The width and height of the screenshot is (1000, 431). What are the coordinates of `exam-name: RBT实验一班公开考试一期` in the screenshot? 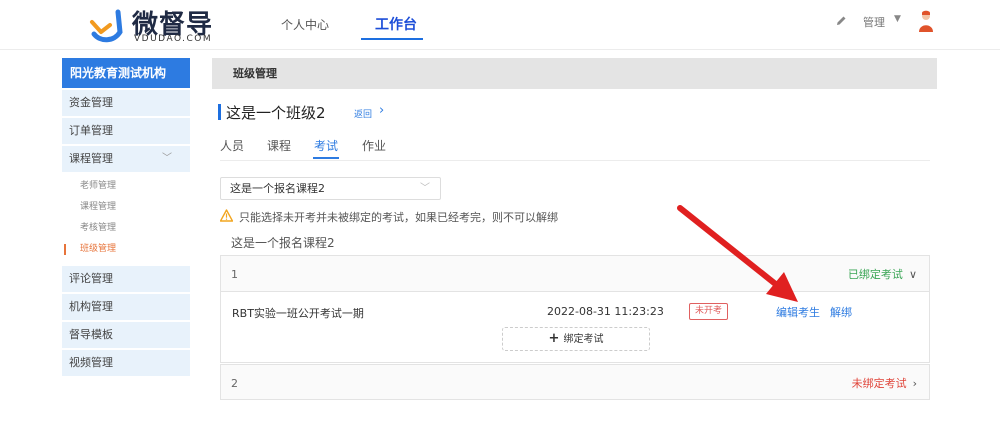 It's located at (298, 313).